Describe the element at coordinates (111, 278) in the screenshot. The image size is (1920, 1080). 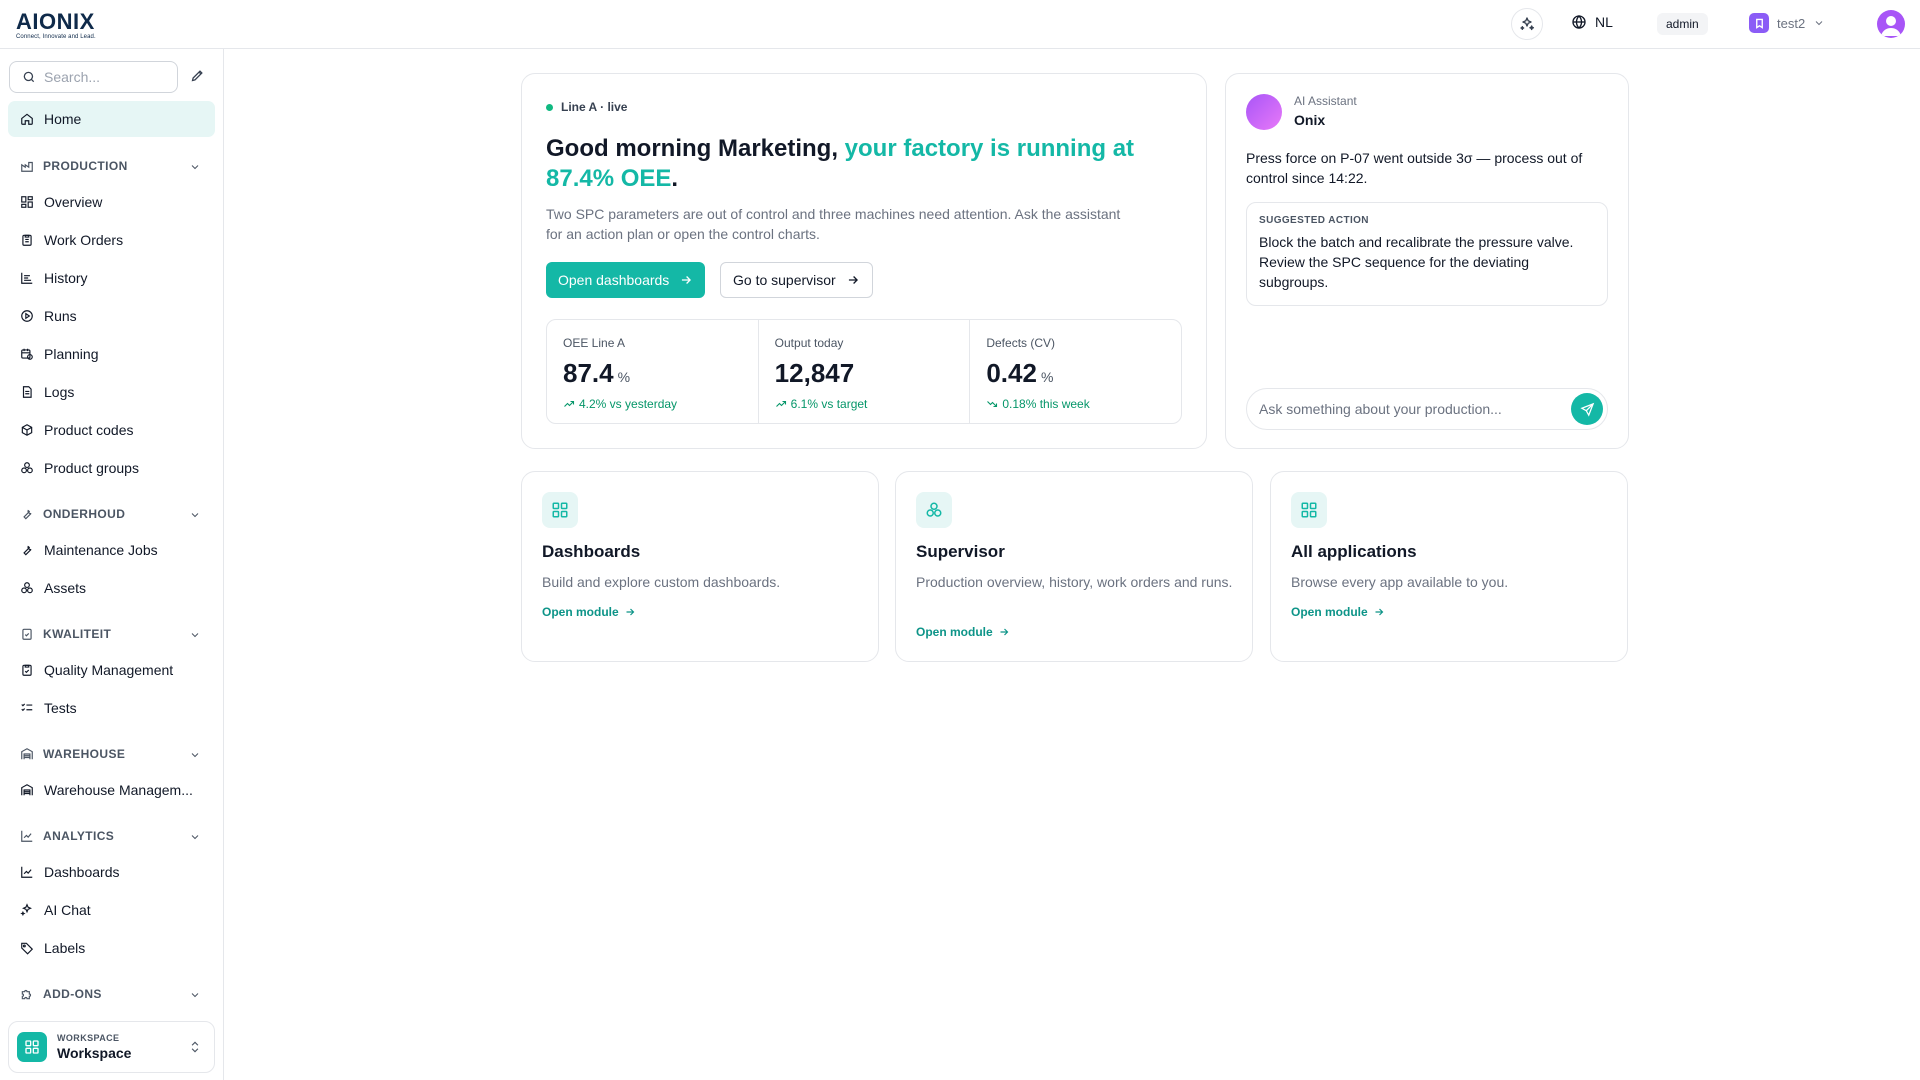
I see `sidebar-item-history: History` at that location.